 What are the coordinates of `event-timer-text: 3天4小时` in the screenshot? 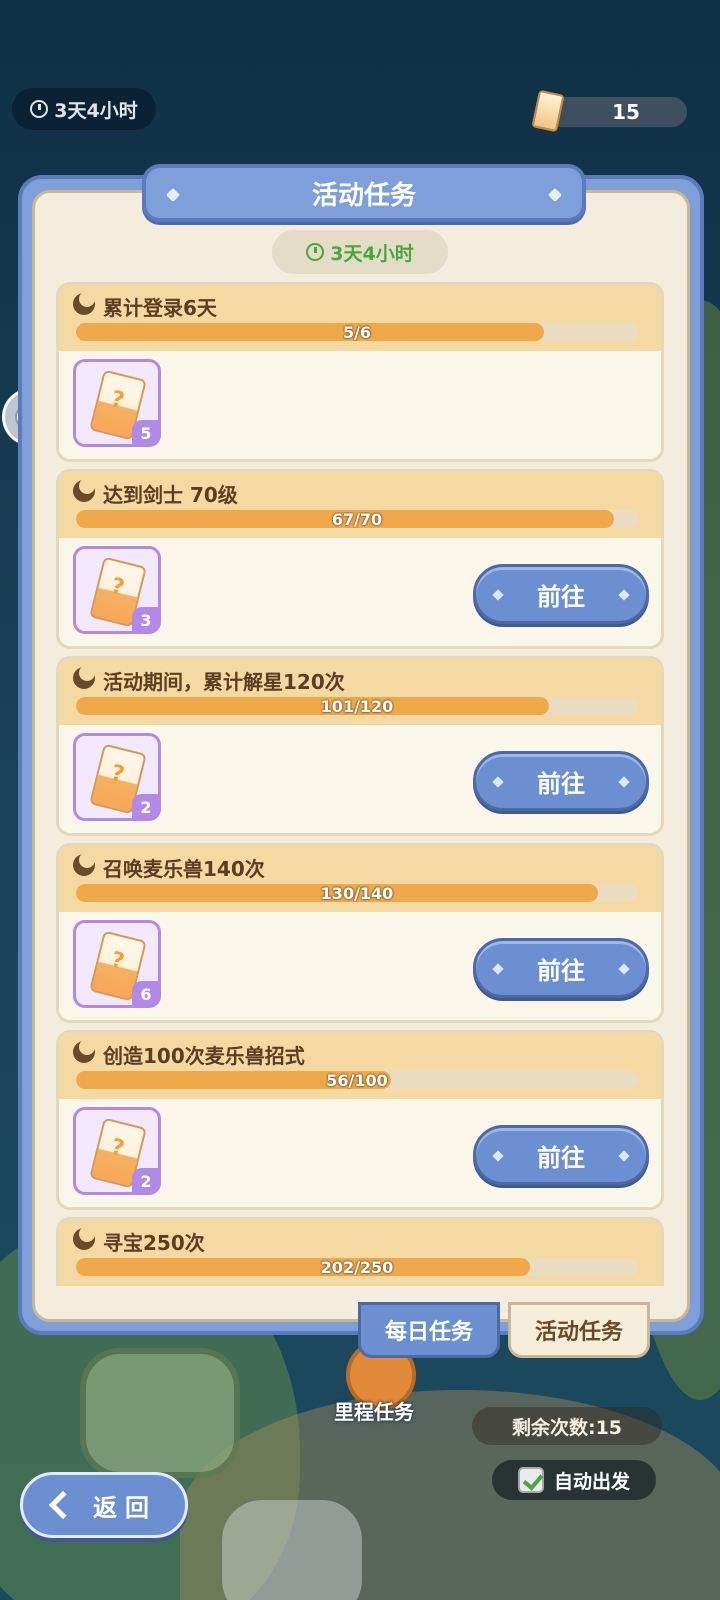 It's located at (96, 110).